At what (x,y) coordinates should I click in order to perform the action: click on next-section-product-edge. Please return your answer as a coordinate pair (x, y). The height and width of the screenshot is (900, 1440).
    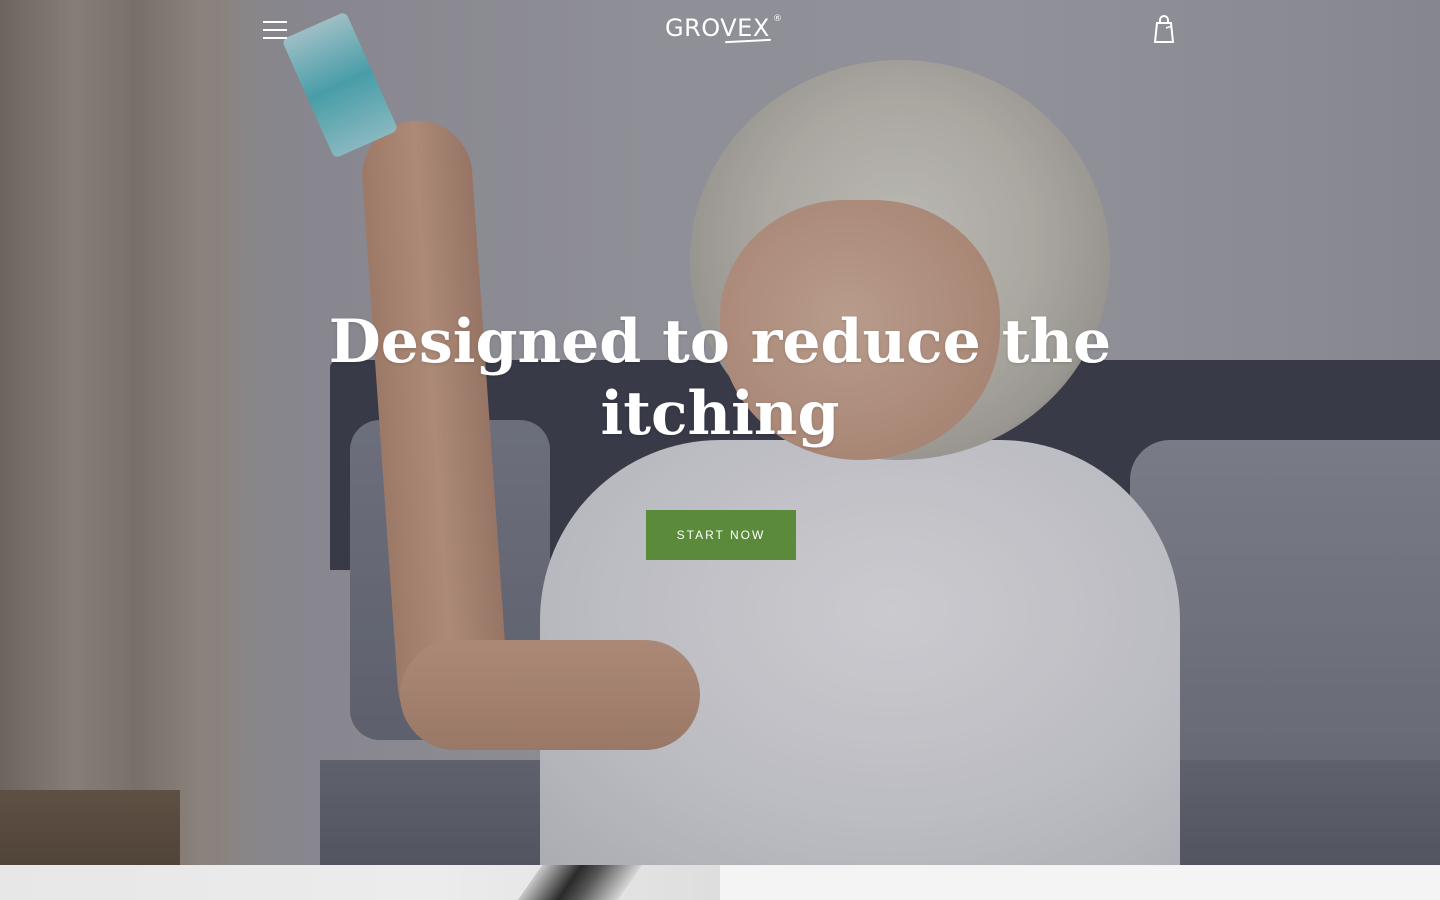
    Looking at the image, I should click on (580, 882).